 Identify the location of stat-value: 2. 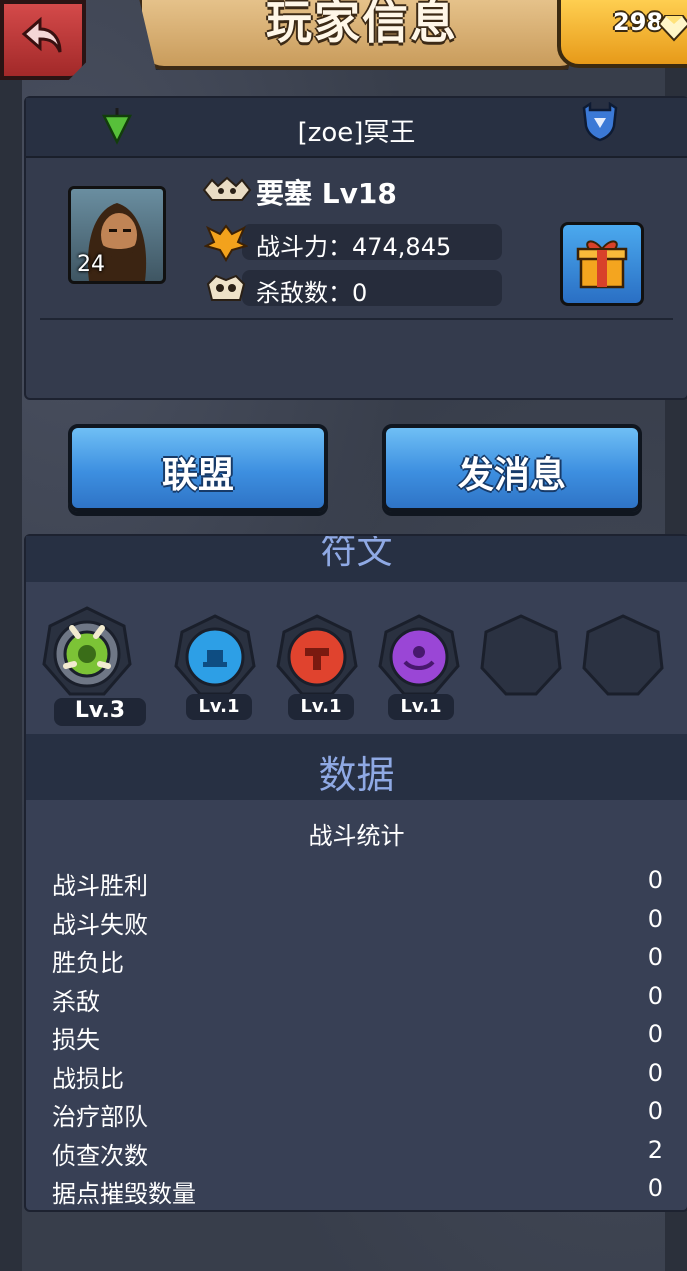
(655, 1149).